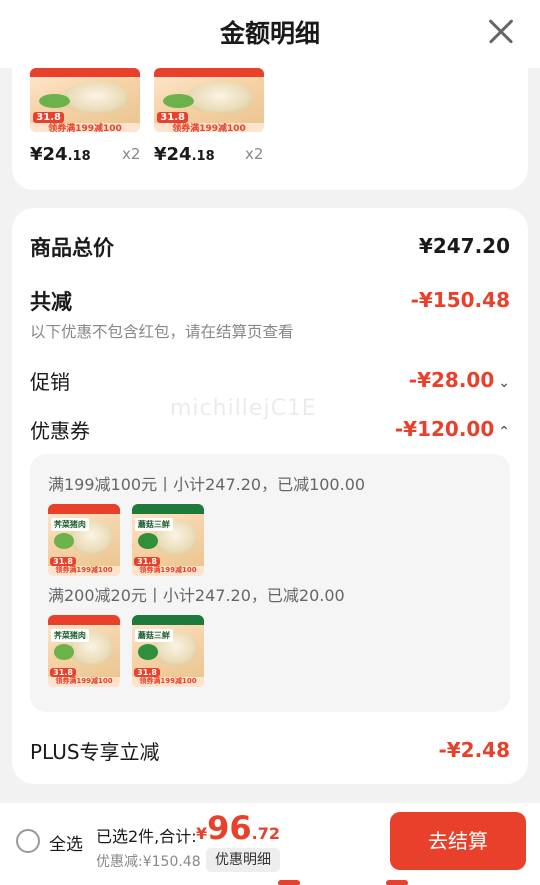 The width and height of the screenshot is (540, 885). What do you see at coordinates (243, 408) in the screenshot?
I see `watermark: michillejC1E` at bounding box center [243, 408].